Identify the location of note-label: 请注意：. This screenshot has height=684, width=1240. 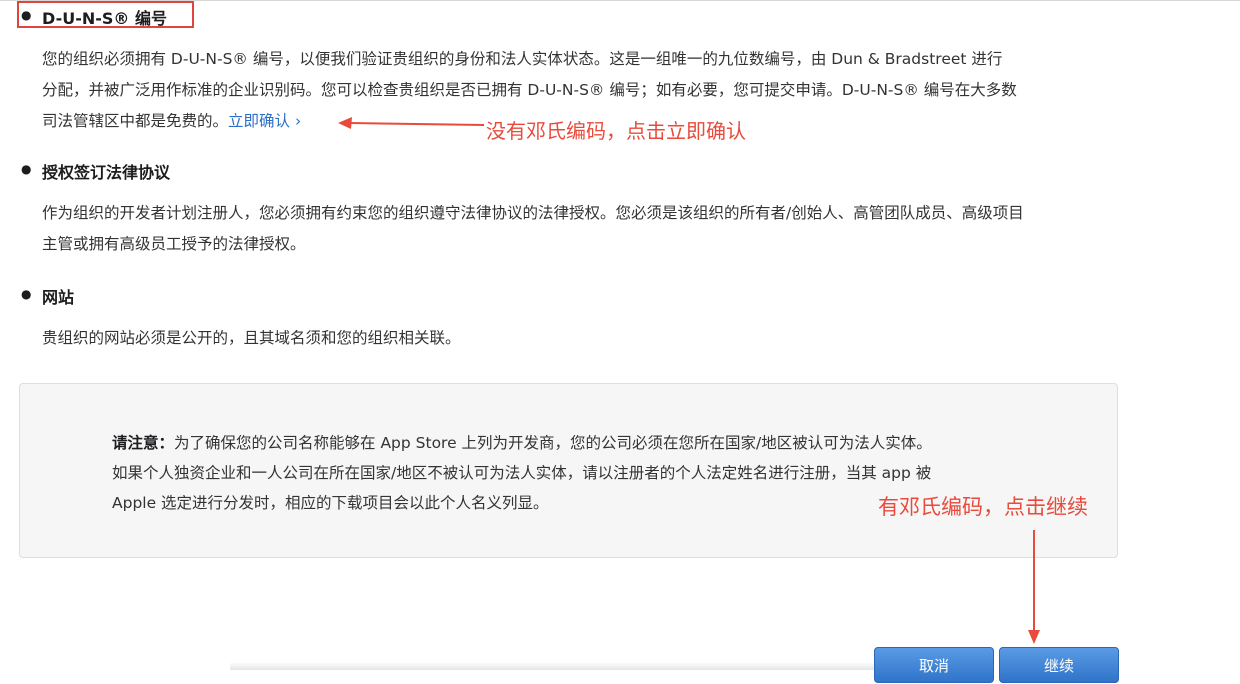
(143, 443).